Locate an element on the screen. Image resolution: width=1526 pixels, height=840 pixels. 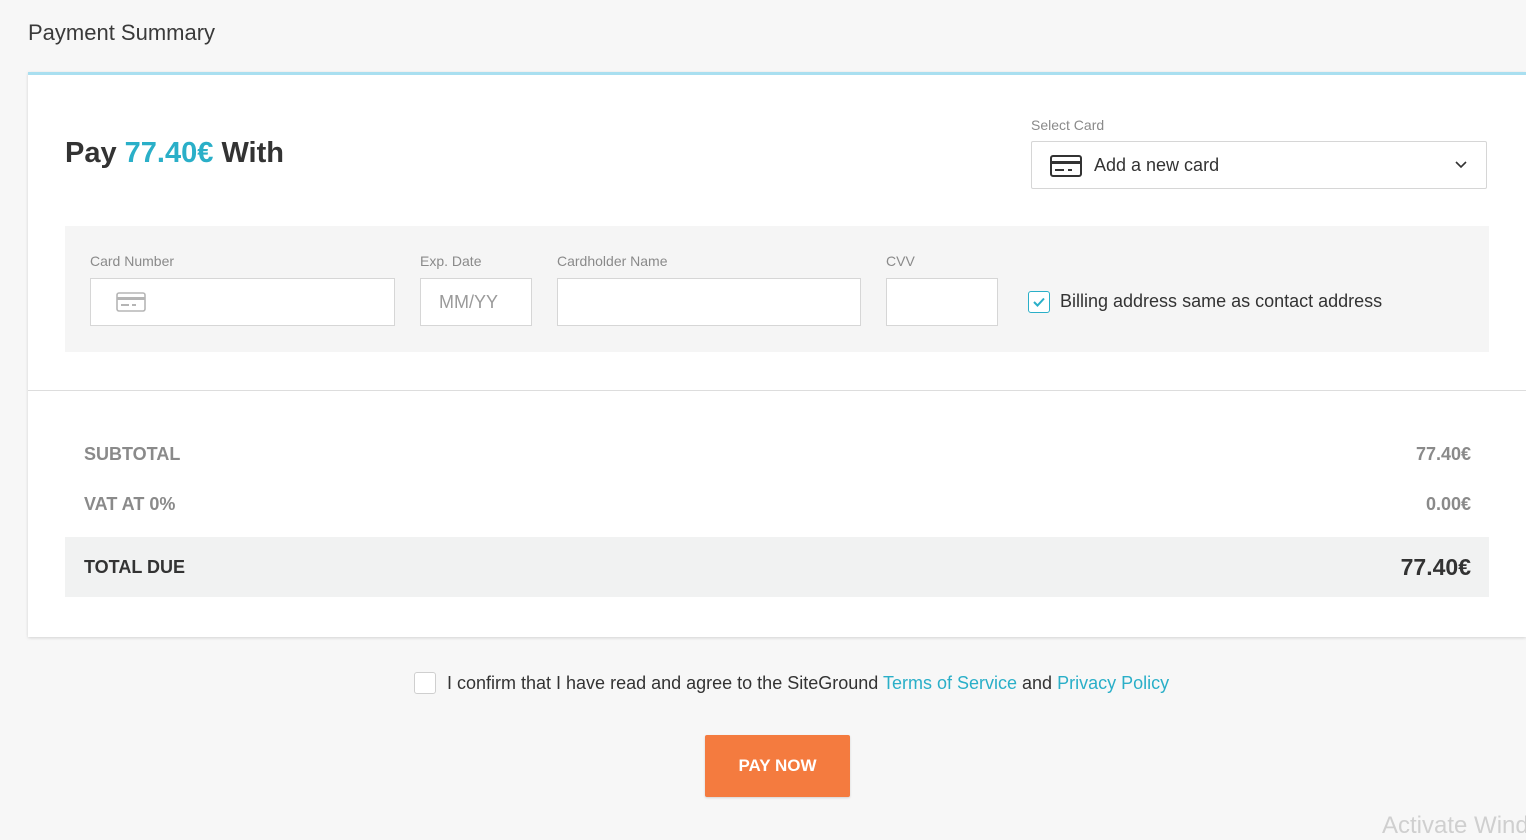
page-title: Payment Summary is located at coordinates (122, 32).